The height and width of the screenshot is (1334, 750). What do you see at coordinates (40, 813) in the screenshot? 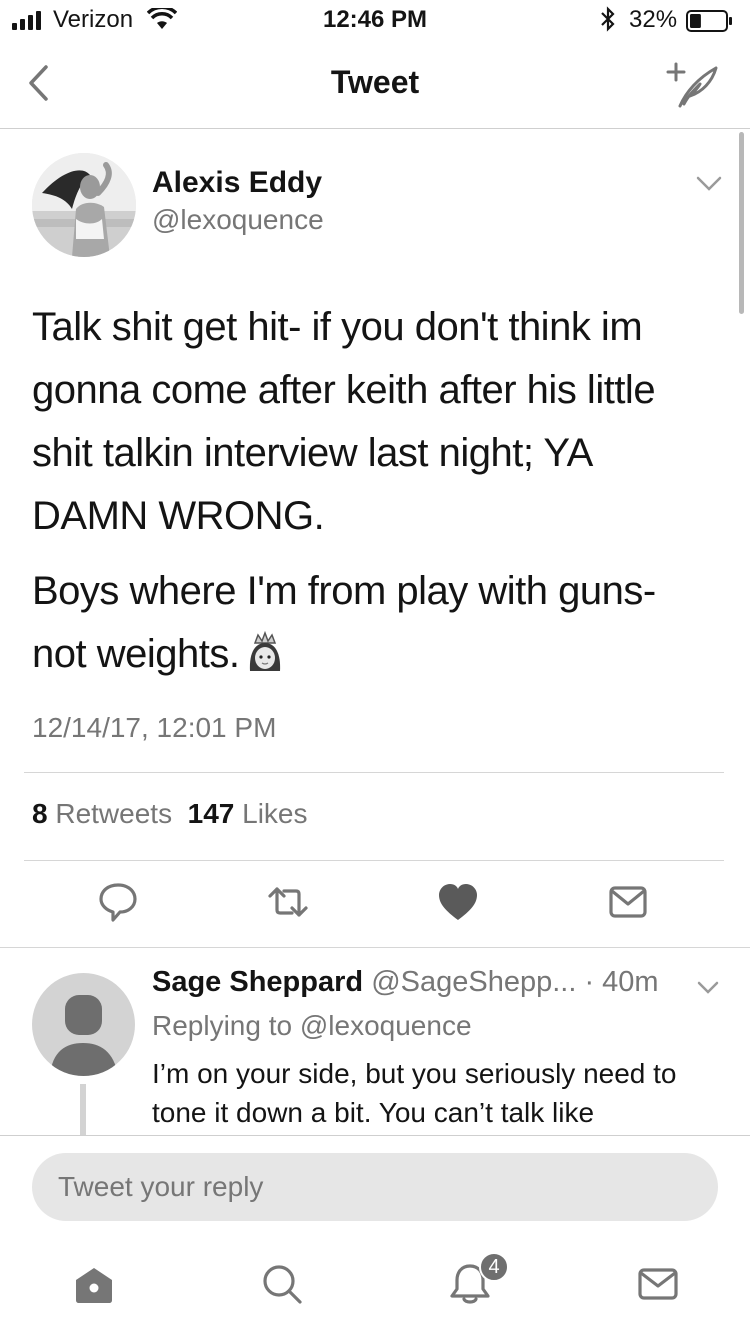
I see `retweets-count: 8` at bounding box center [40, 813].